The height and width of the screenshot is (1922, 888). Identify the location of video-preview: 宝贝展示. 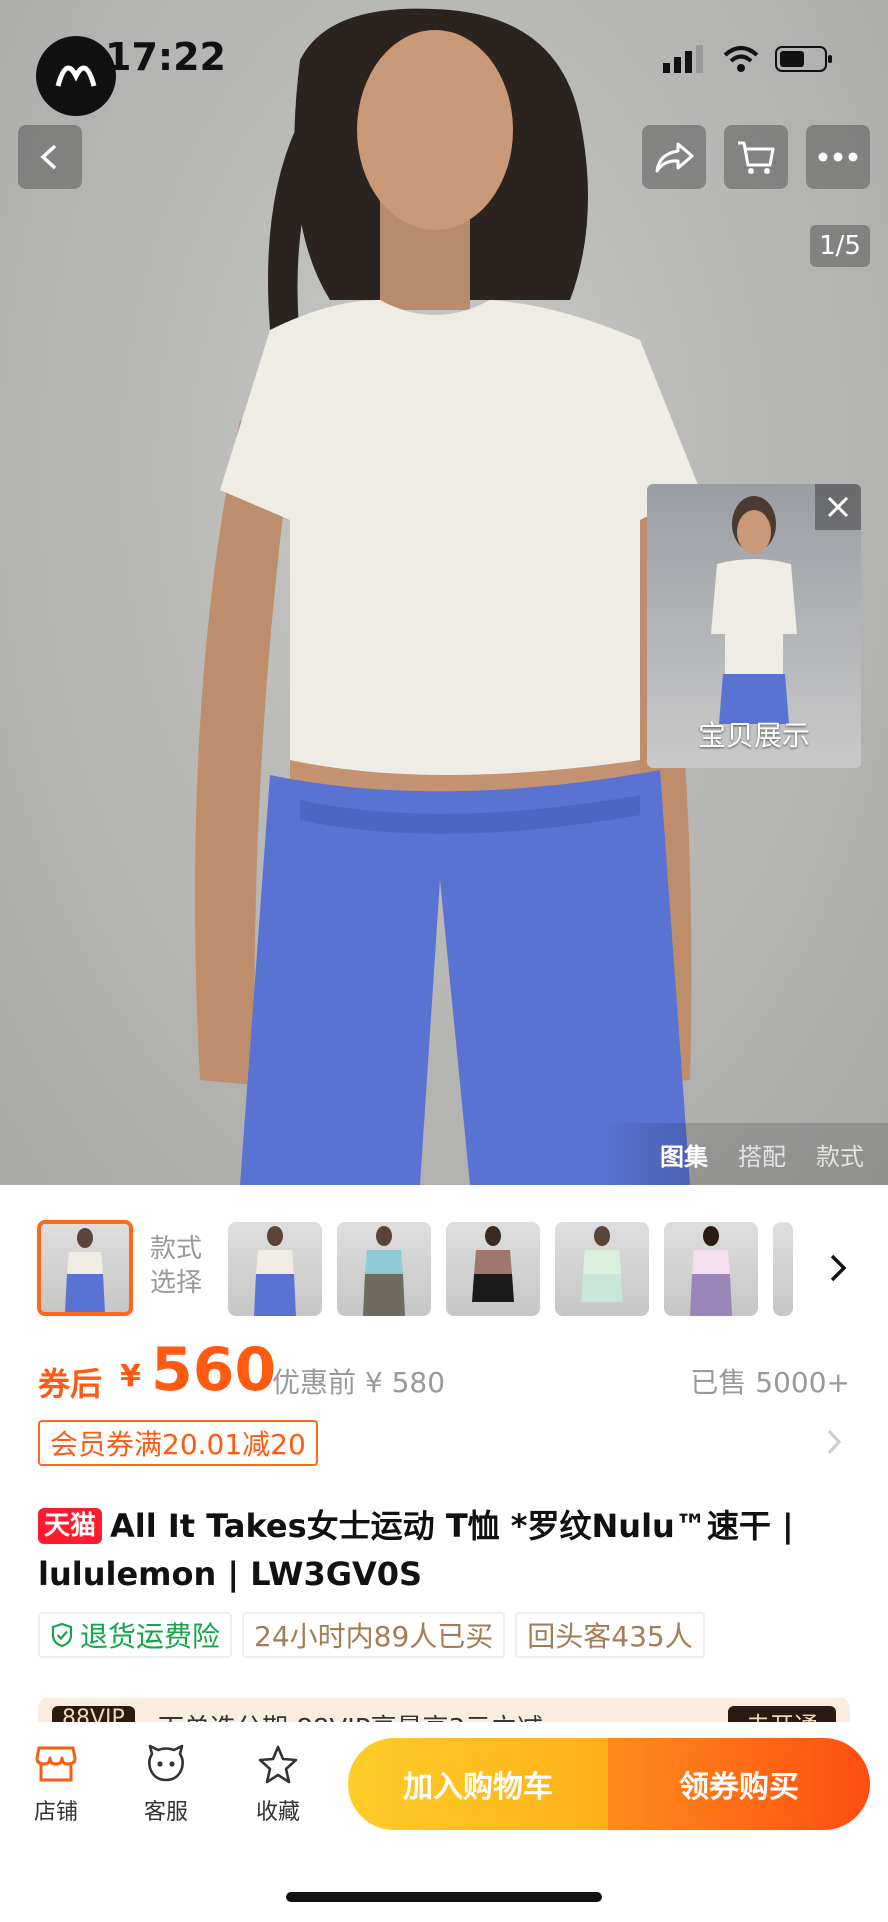
(754, 626).